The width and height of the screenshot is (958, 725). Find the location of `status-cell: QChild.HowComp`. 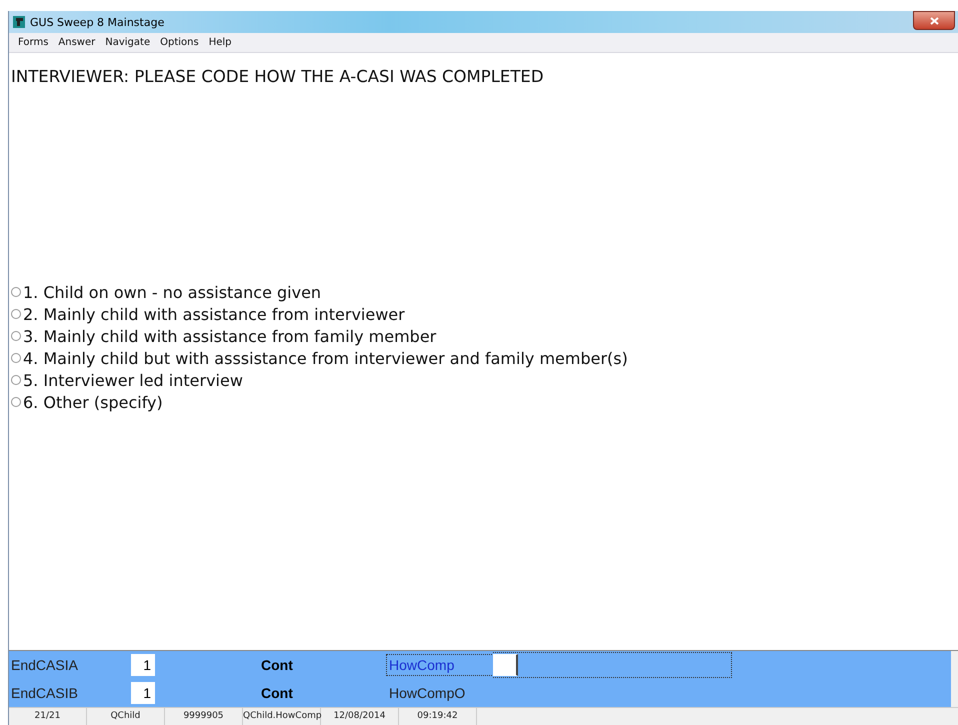

status-cell: QChild.HowComp is located at coordinates (282, 716).